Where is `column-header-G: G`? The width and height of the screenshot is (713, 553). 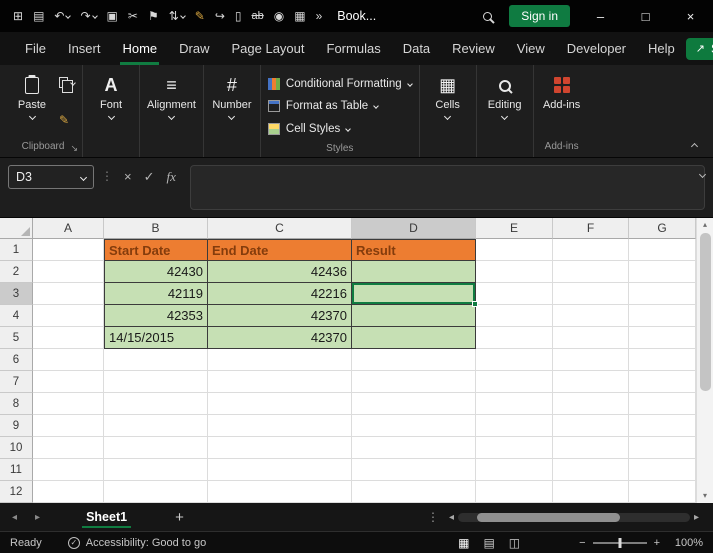
column-header-G: G is located at coordinates (662, 228).